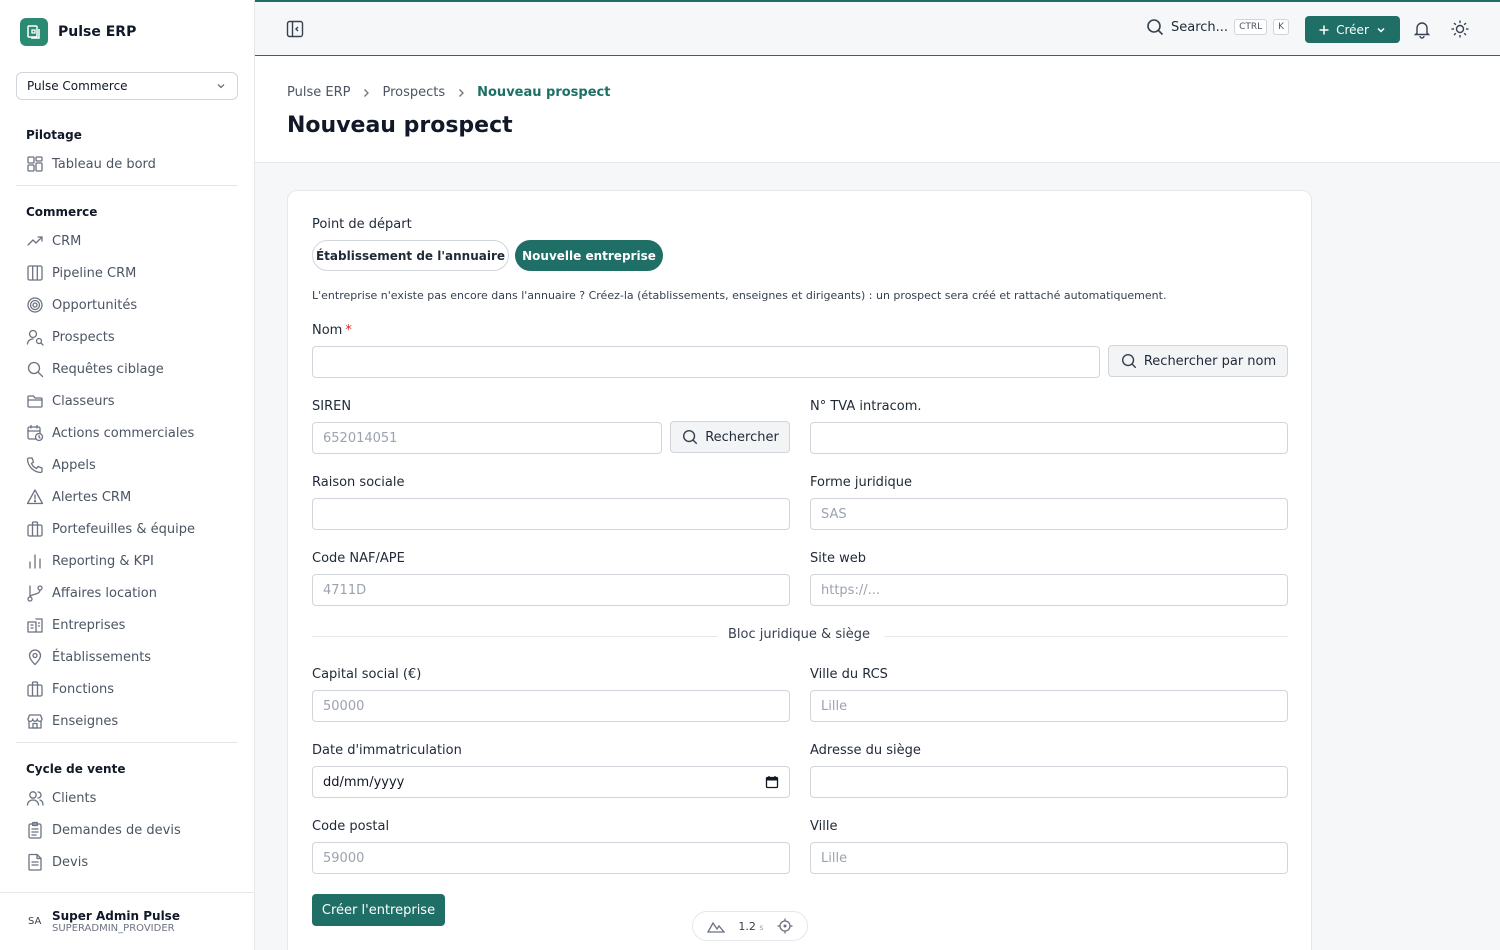 Image resolution: width=1500 pixels, height=950 pixels. I want to click on naf-input, so click(551, 590).